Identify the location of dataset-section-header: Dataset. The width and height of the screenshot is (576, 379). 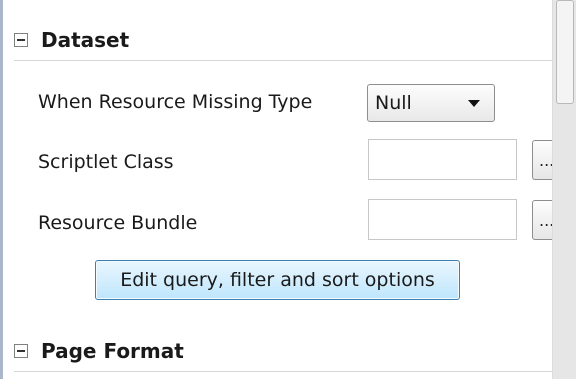
(71, 40).